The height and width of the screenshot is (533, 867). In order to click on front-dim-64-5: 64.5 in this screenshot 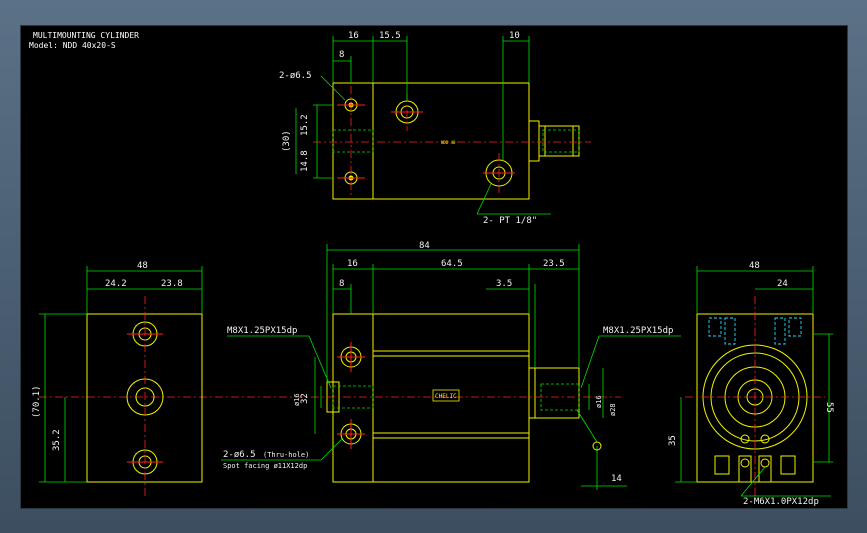, I will do `click(452, 264)`.